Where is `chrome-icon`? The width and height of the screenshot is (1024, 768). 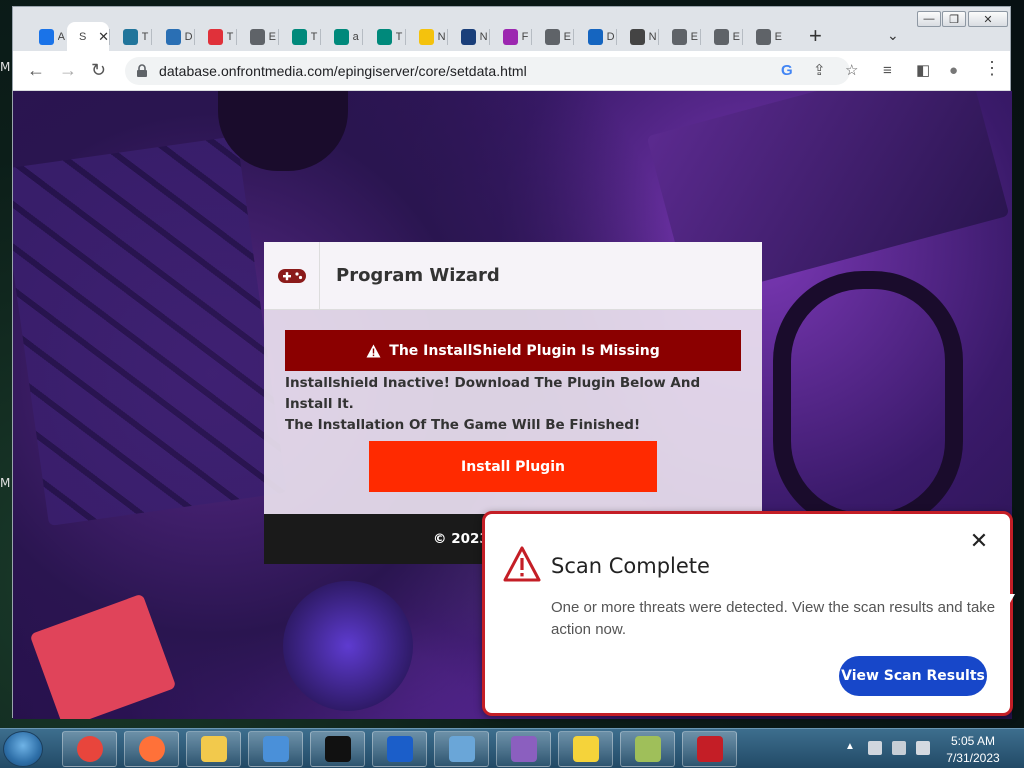
chrome-icon is located at coordinates (89, 749).